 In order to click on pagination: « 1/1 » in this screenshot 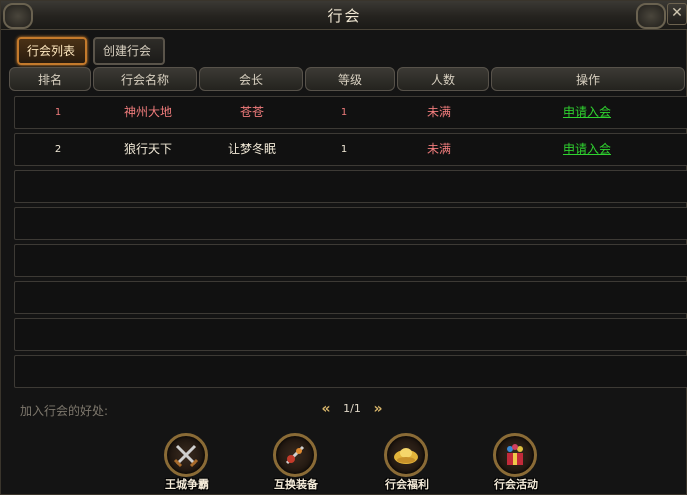, I will do `click(352, 410)`.